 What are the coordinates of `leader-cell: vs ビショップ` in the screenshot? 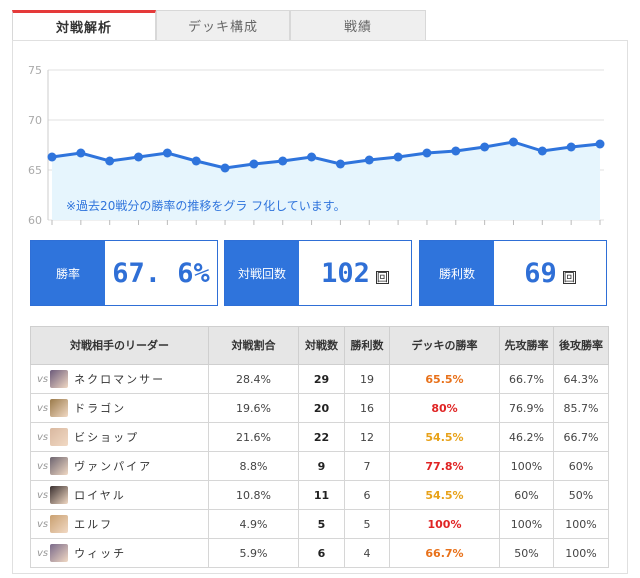 It's located at (119, 437).